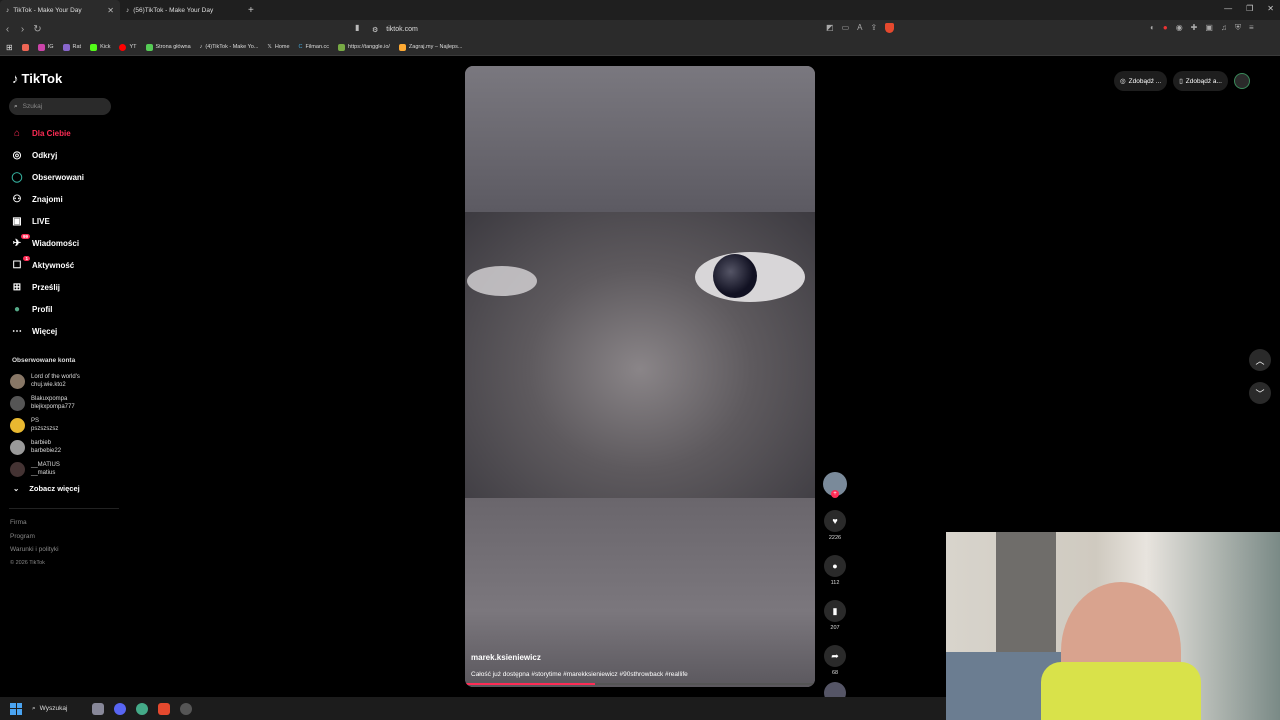 The height and width of the screenshot is (720, 1280). What do you see at coordinates (128, 47) in the screenshot?
I see `bookmark-item: YT` at bounding box center [128, 47].